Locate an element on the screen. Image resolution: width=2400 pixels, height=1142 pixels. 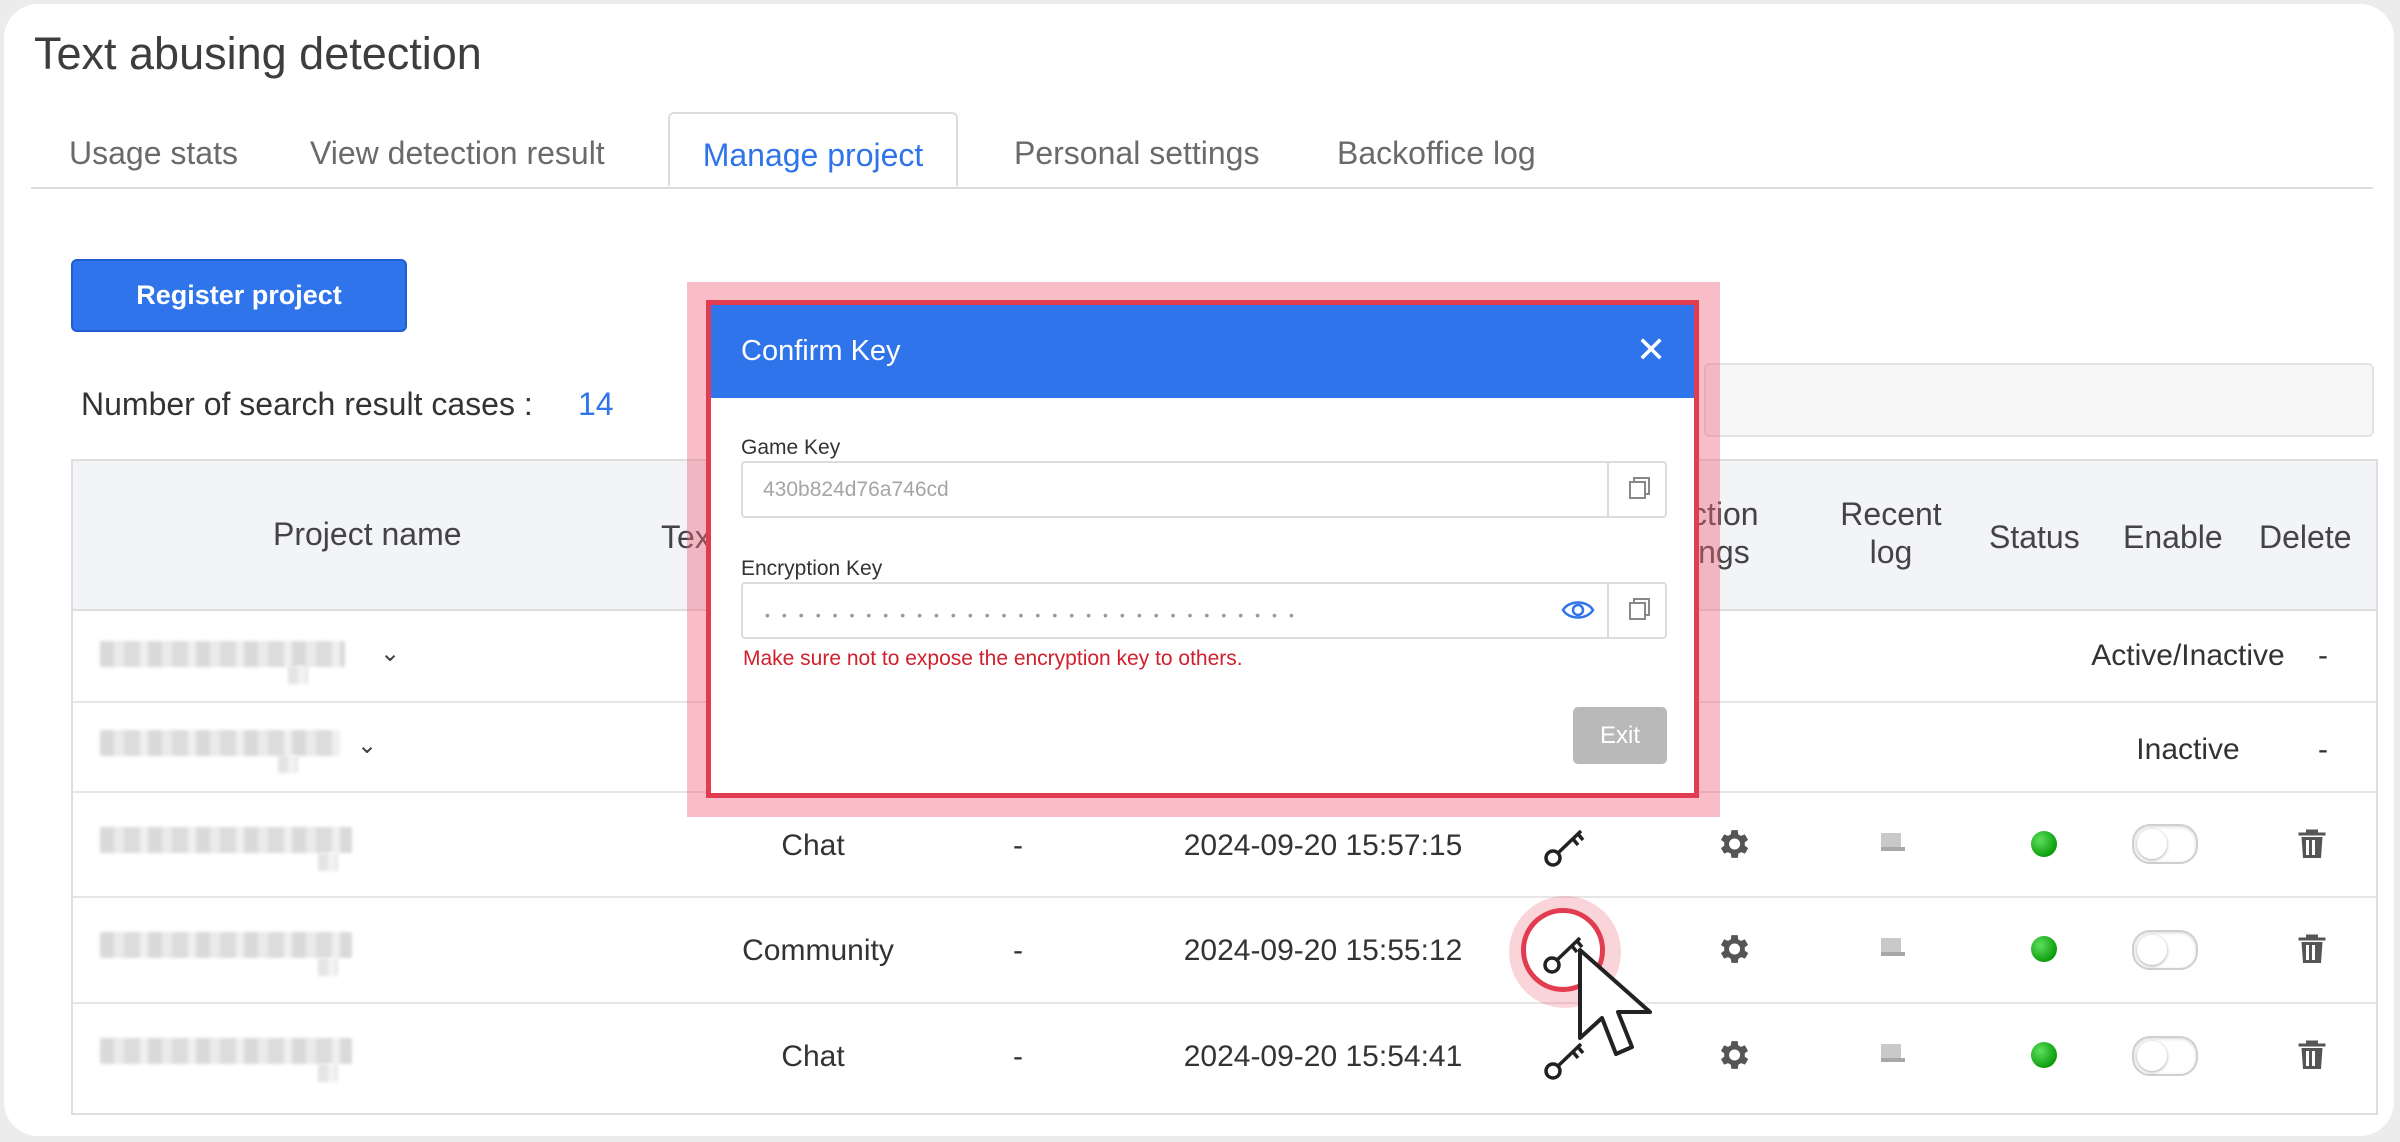
game-key-label: Game Key is located at coordinates (791, 447).